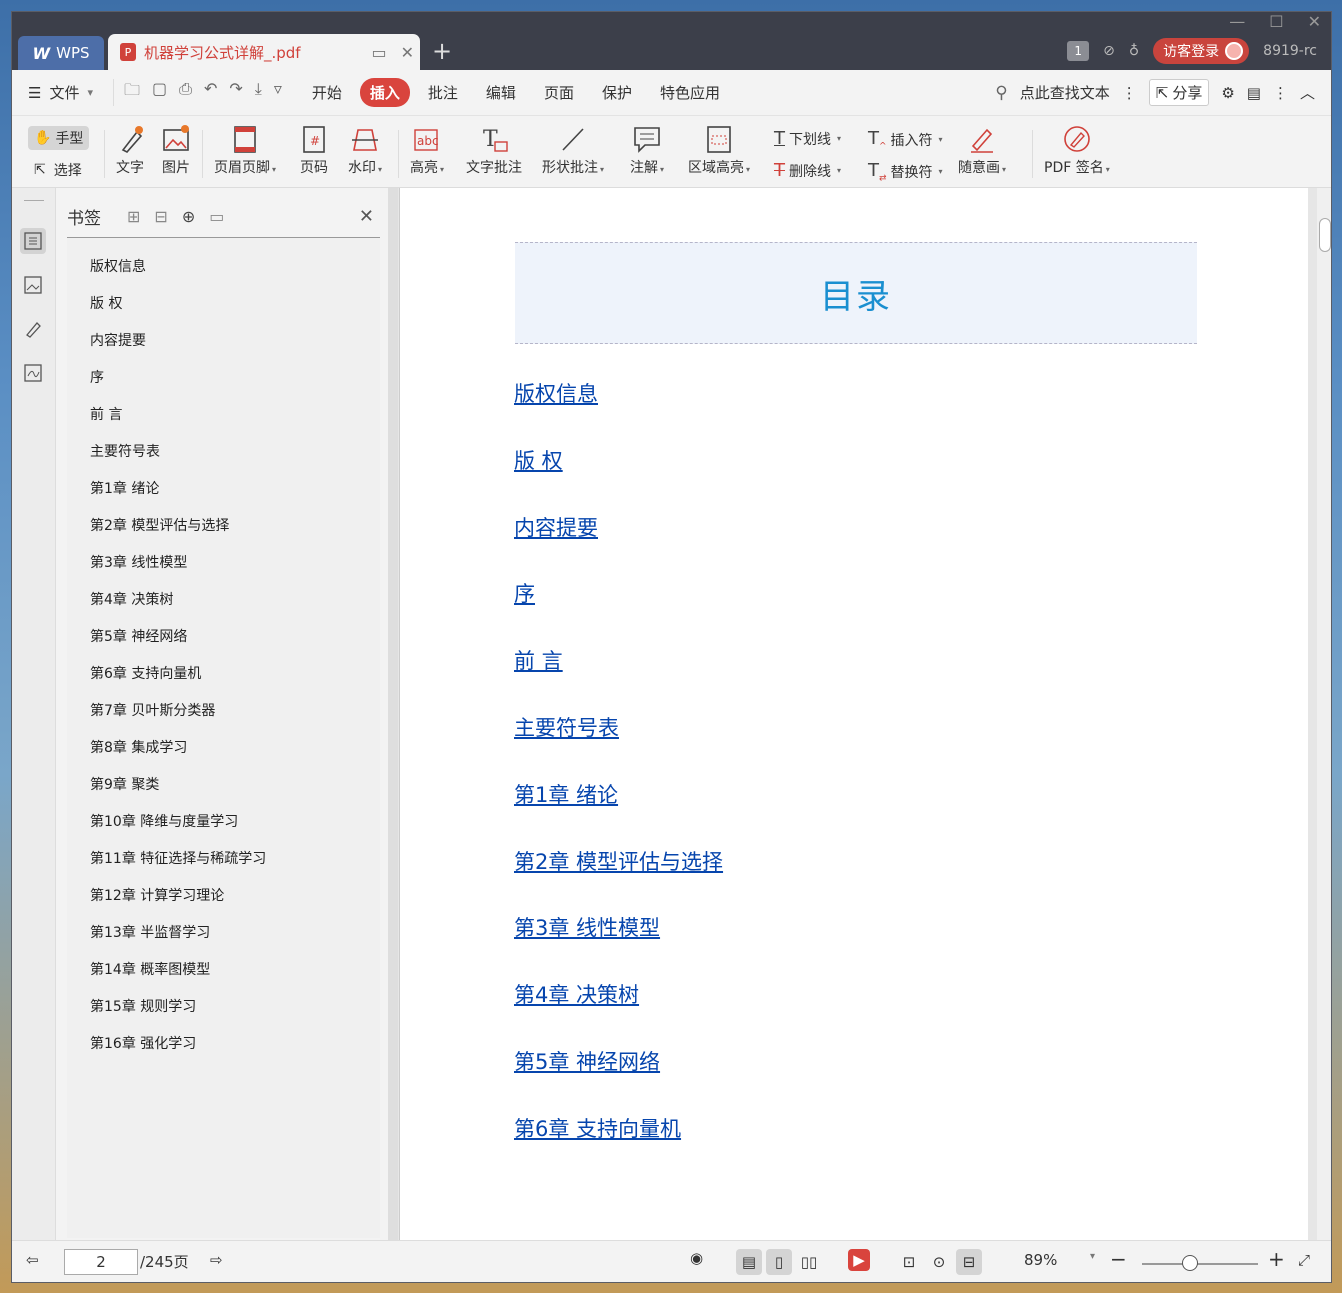 This screenshot has height=1293, width=1342. What do you see at coordinates (1118, 1259) in the screenshot?
I see `zoom-out-icon: −` at bounding box center [1118, 1259].